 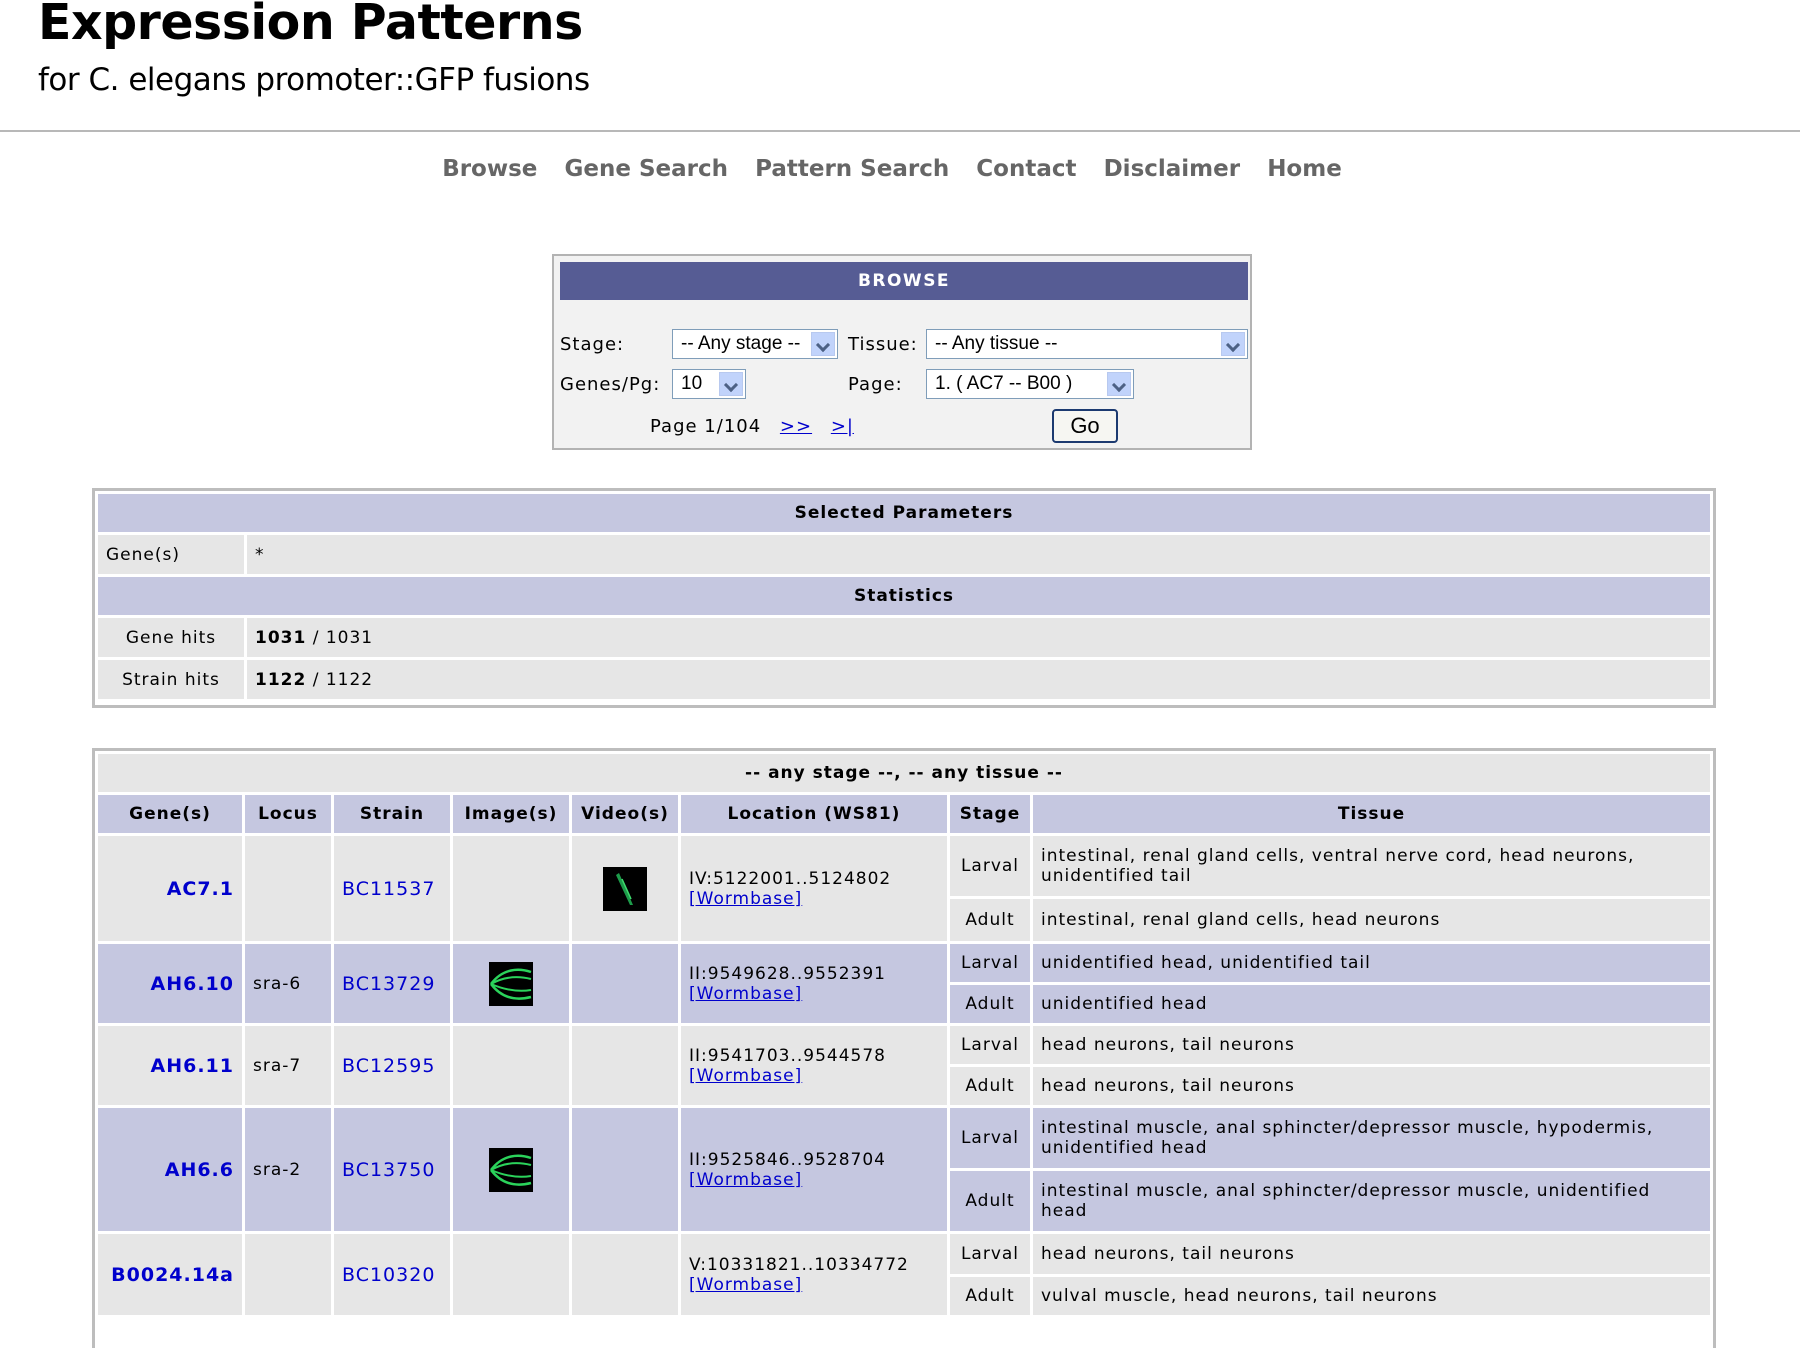 I want to click on gene-cell: AH6.10, so click(x=170, y=983).